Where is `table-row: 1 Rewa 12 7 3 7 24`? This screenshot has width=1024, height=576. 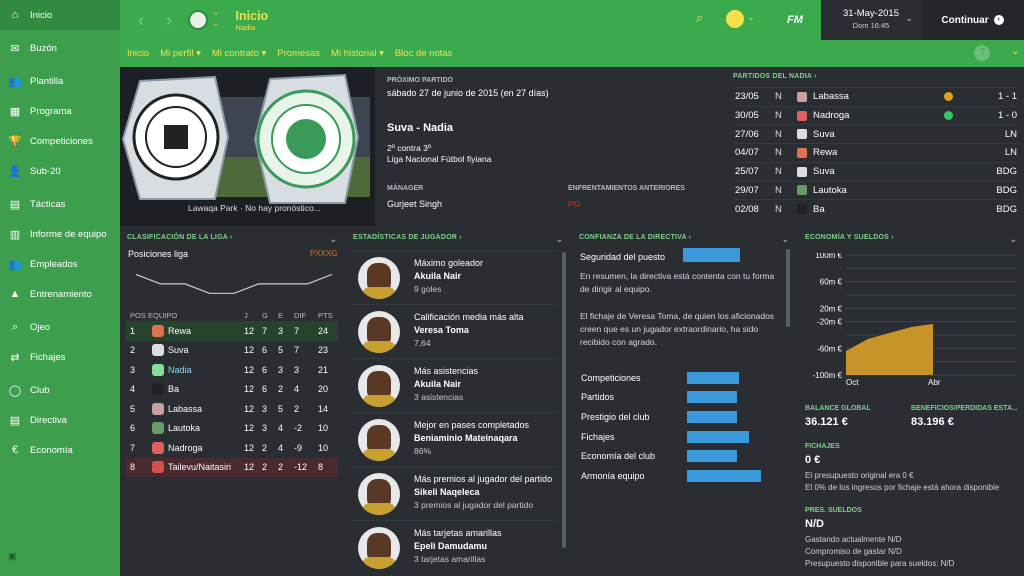 table-row: 1 Rewa 12 7 3 7 24 is located at coordinates (232, 331).